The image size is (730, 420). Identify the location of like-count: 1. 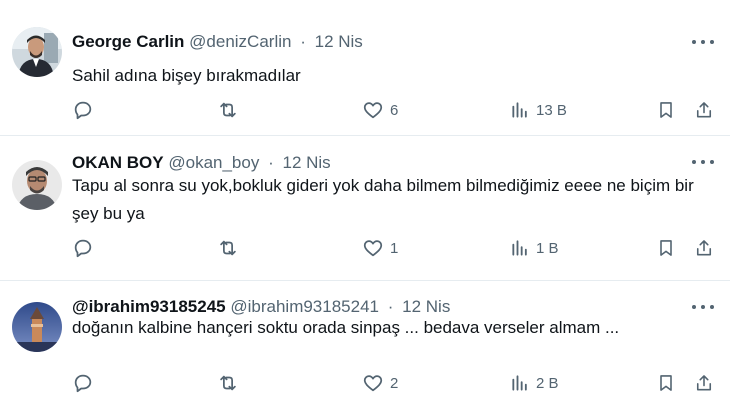
(394, 248).